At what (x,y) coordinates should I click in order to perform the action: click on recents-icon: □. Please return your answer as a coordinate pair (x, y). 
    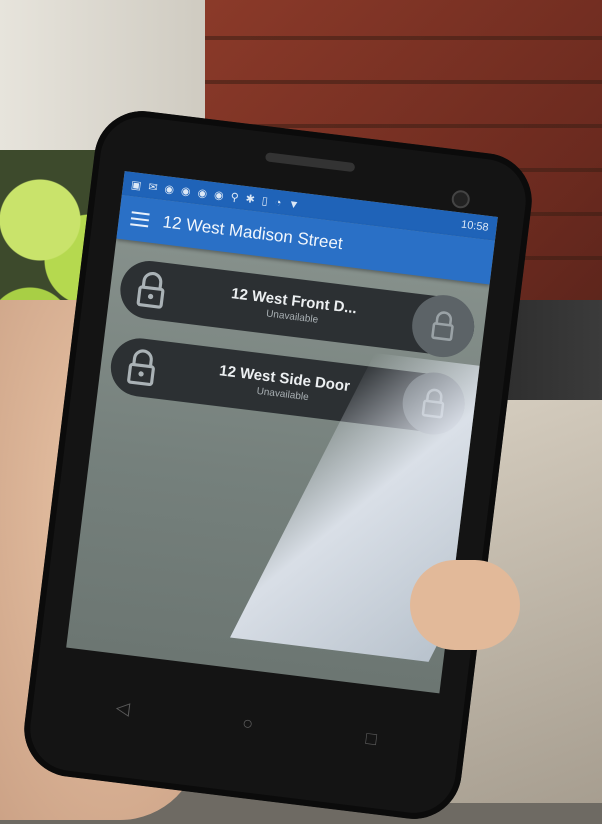
    Looking at the image, I should click on (371, 738).